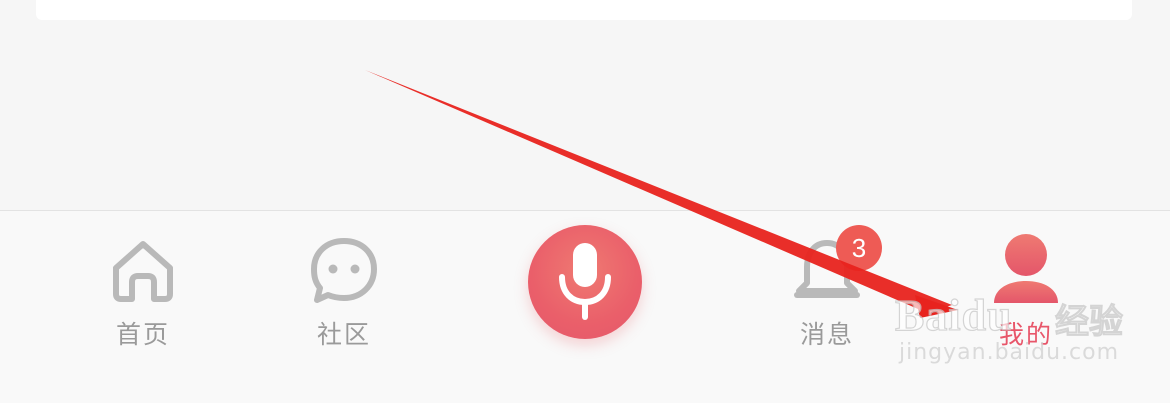 Image resolution: width=1170 pixels, height=403 pixels. What do you see at coordinates (584, 10) in the screenshot?
I see `content-card` at bounding box center [584, 10].